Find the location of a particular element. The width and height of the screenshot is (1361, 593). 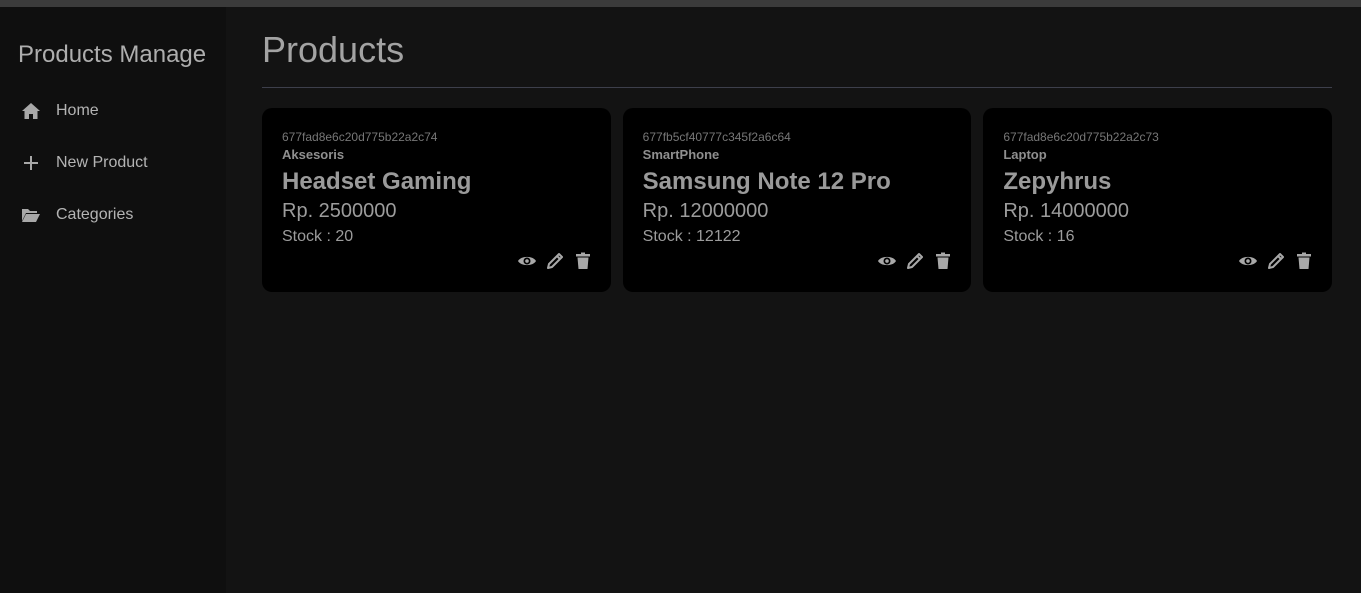

product-category: Aksesoris is located at coordinates (313, 154).